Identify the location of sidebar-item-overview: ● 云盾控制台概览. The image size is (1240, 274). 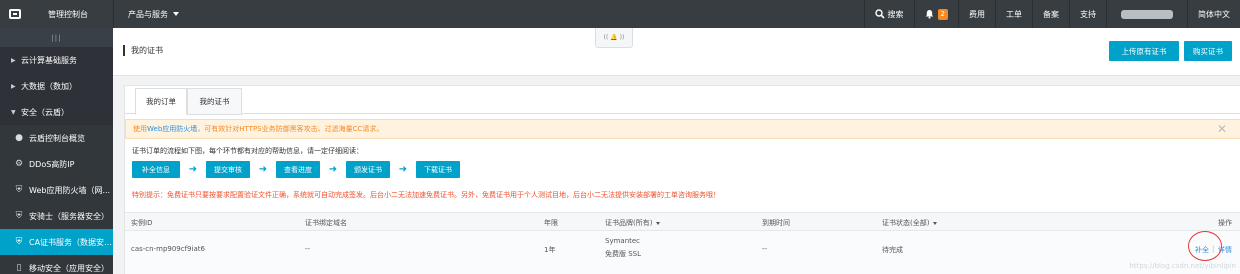
(56, 138).